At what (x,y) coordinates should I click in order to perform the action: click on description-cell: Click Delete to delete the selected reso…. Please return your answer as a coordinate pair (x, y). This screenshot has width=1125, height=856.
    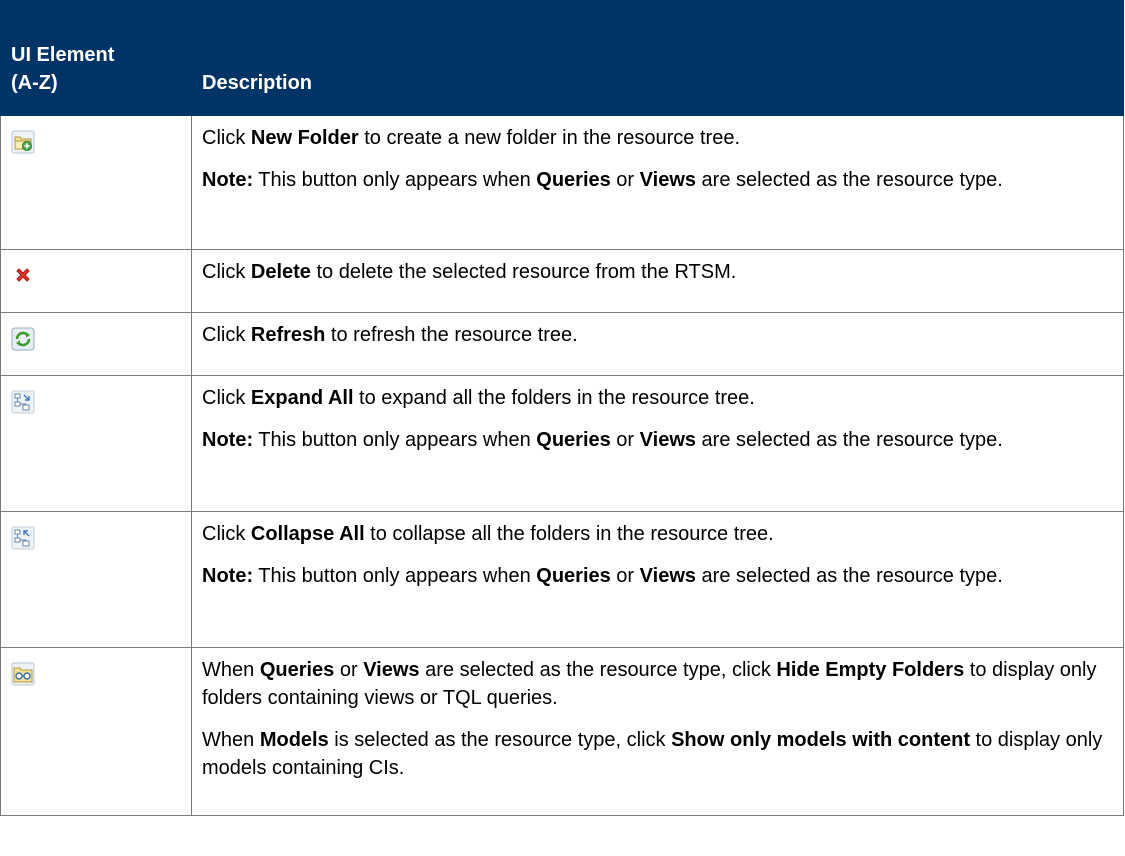
    Looking at the image, I should click on (657, 281).